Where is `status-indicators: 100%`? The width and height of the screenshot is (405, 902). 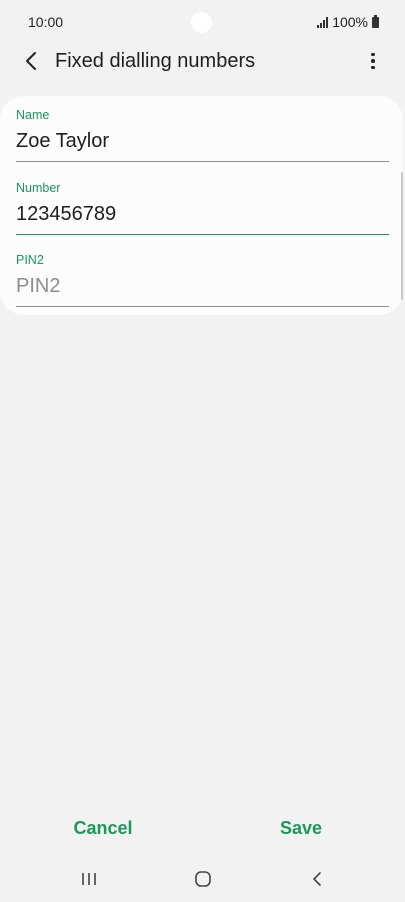
status-indicators: 100% is located at coordinates (348, 22).